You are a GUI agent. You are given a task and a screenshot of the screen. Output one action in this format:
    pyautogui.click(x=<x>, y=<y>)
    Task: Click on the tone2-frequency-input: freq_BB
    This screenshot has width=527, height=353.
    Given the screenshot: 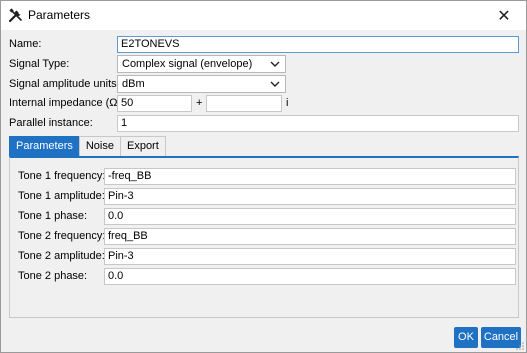 What is the action you would take?
    pyautogui.click(x=310, y=236)
    